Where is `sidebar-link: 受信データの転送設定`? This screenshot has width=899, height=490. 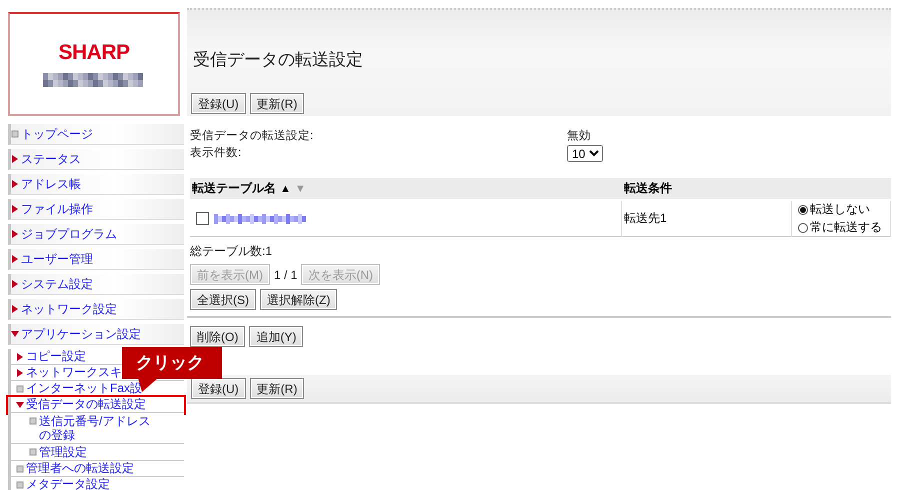 sidebar-link: 受信データの転送設定 is located at coordinates (86, 404).